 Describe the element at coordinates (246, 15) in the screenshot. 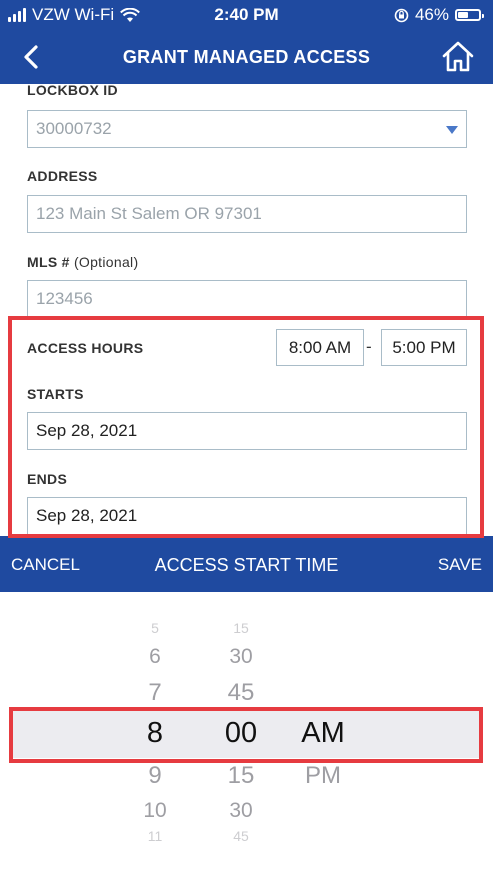

I see `status-bar: VZW Wi-Fi 2:40 PM 46%` at that location.